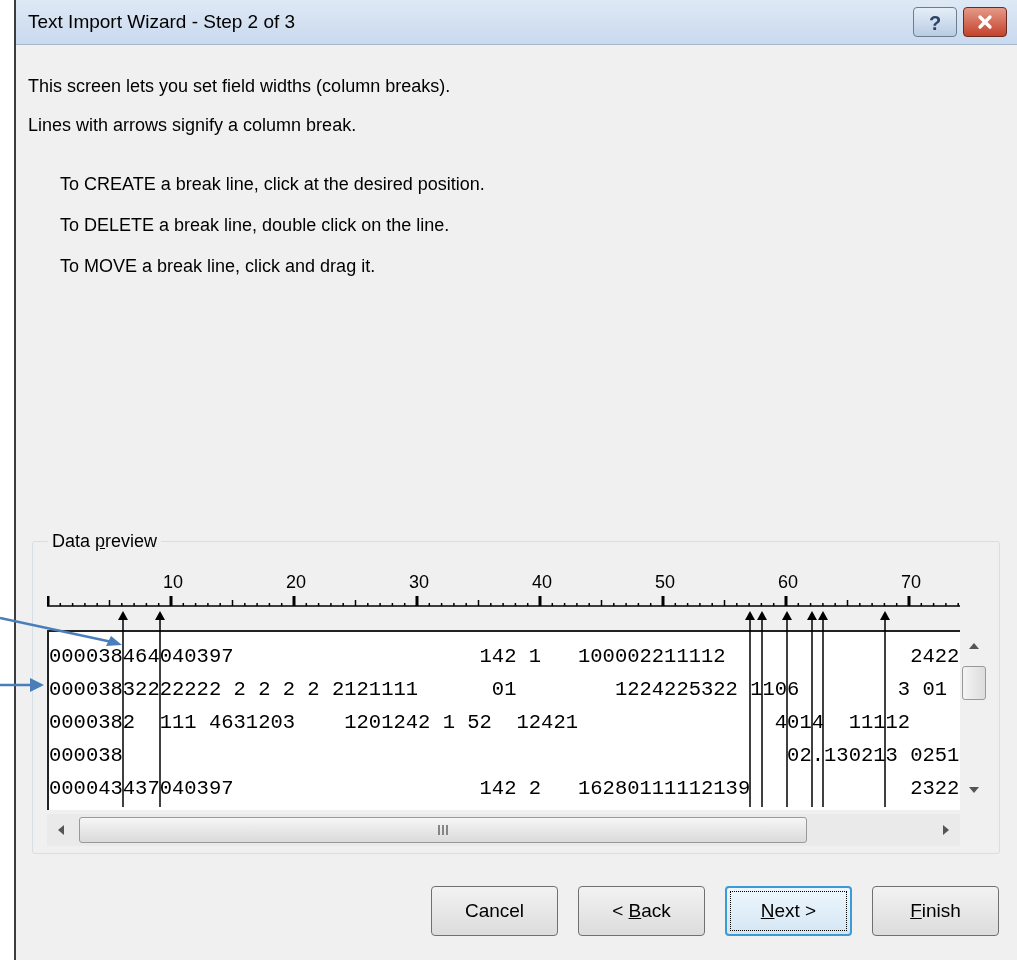 The width and height of the screenshot is (1017, 960). What do you see at coordinates (173, 582) in the screenshot?
I see `ruler-label: 10` at bounding box center [173, 582].